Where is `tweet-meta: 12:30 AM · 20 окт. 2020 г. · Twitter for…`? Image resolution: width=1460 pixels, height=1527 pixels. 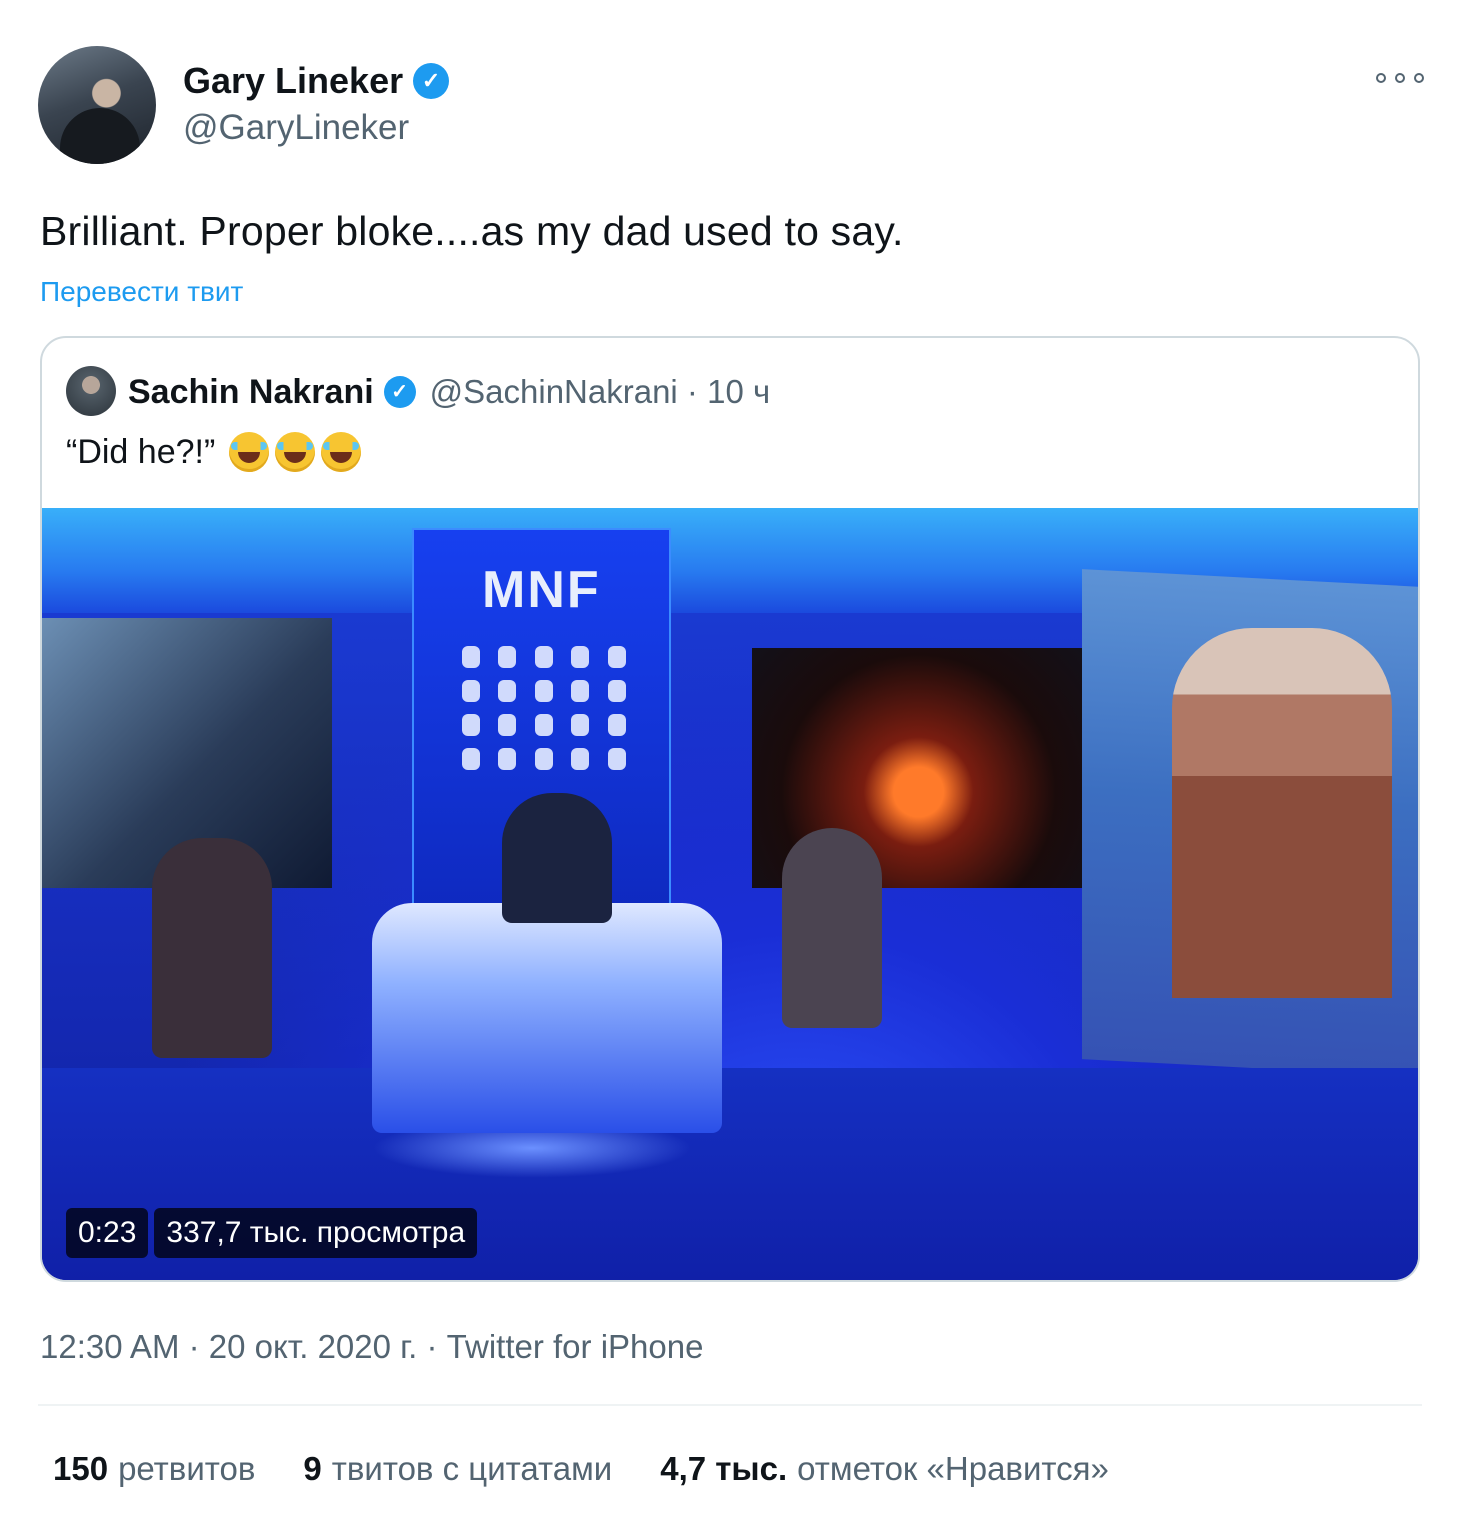 tweet-meta: 12:30 AM · 20 окт. 2020 г. · Twitter for… is located at coordinates (371, 1347).